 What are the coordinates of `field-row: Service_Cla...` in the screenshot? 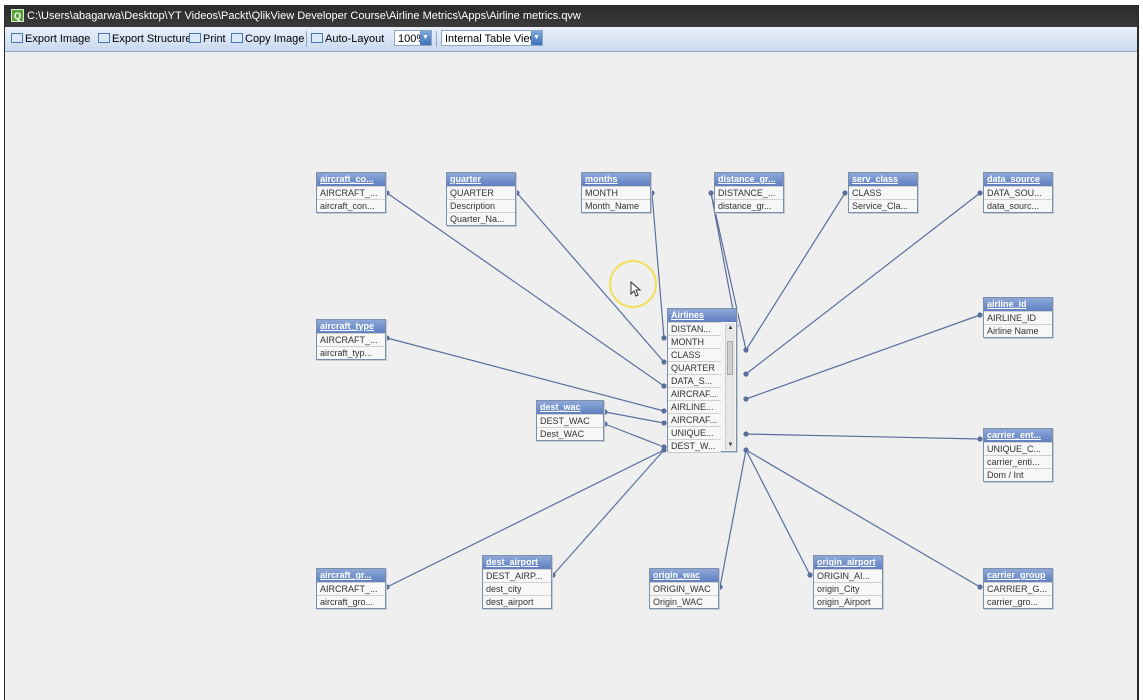 It's located at (883, 205).